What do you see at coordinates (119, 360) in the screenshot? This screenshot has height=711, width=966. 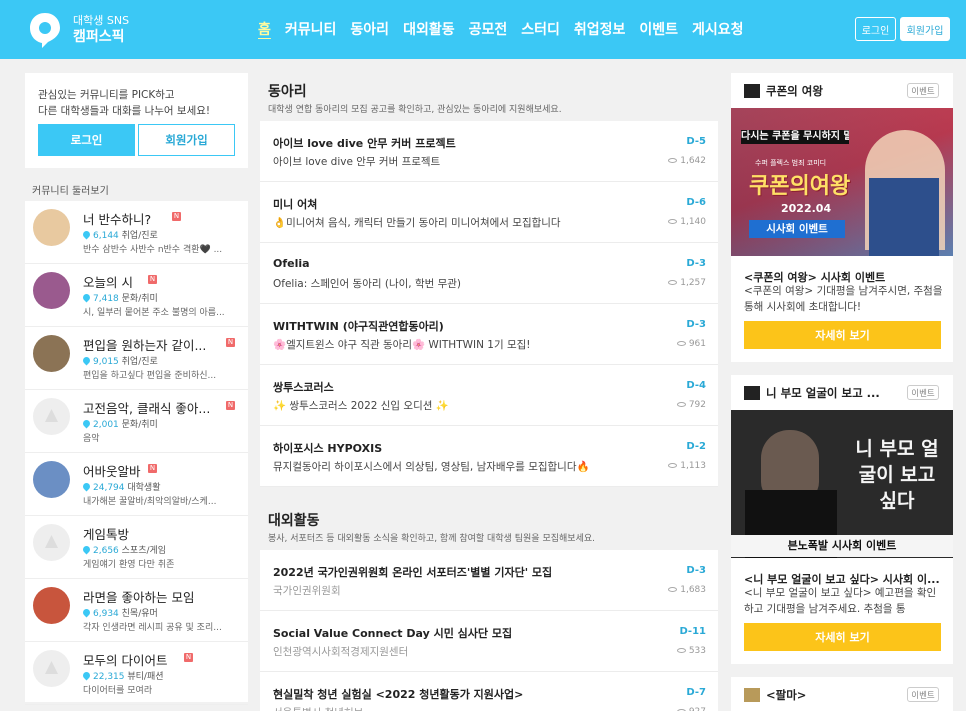 I see `community-meta: 9,015 취업/진로` at bounding box center [119, 360].